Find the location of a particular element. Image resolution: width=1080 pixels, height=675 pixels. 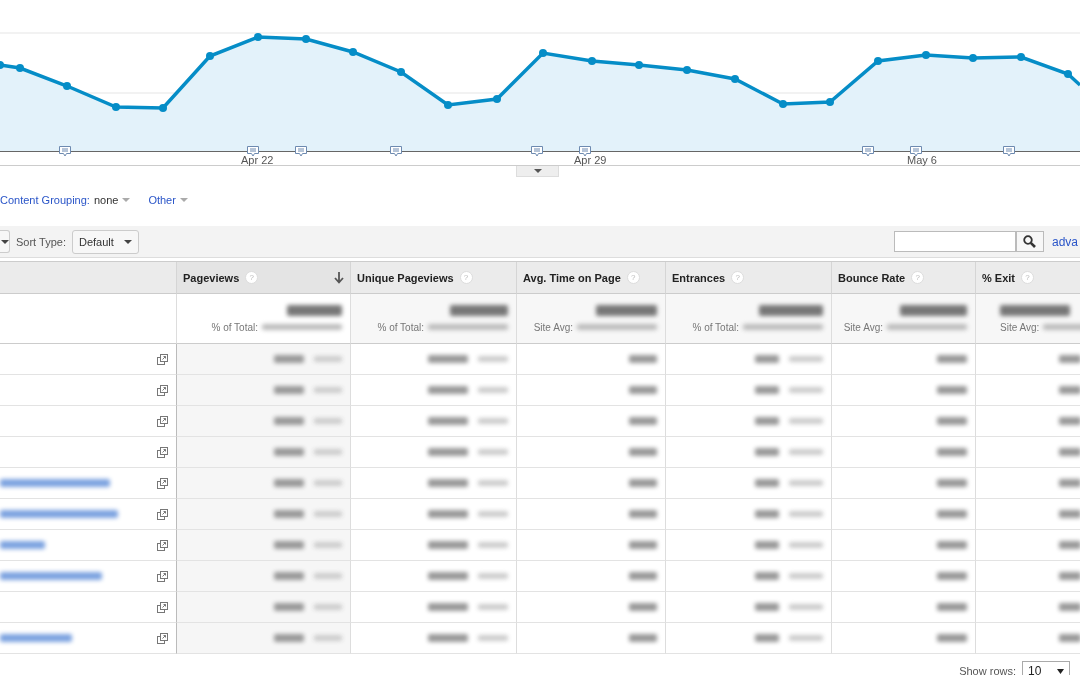

grouping-value: none is located at coordinates (106, 200).